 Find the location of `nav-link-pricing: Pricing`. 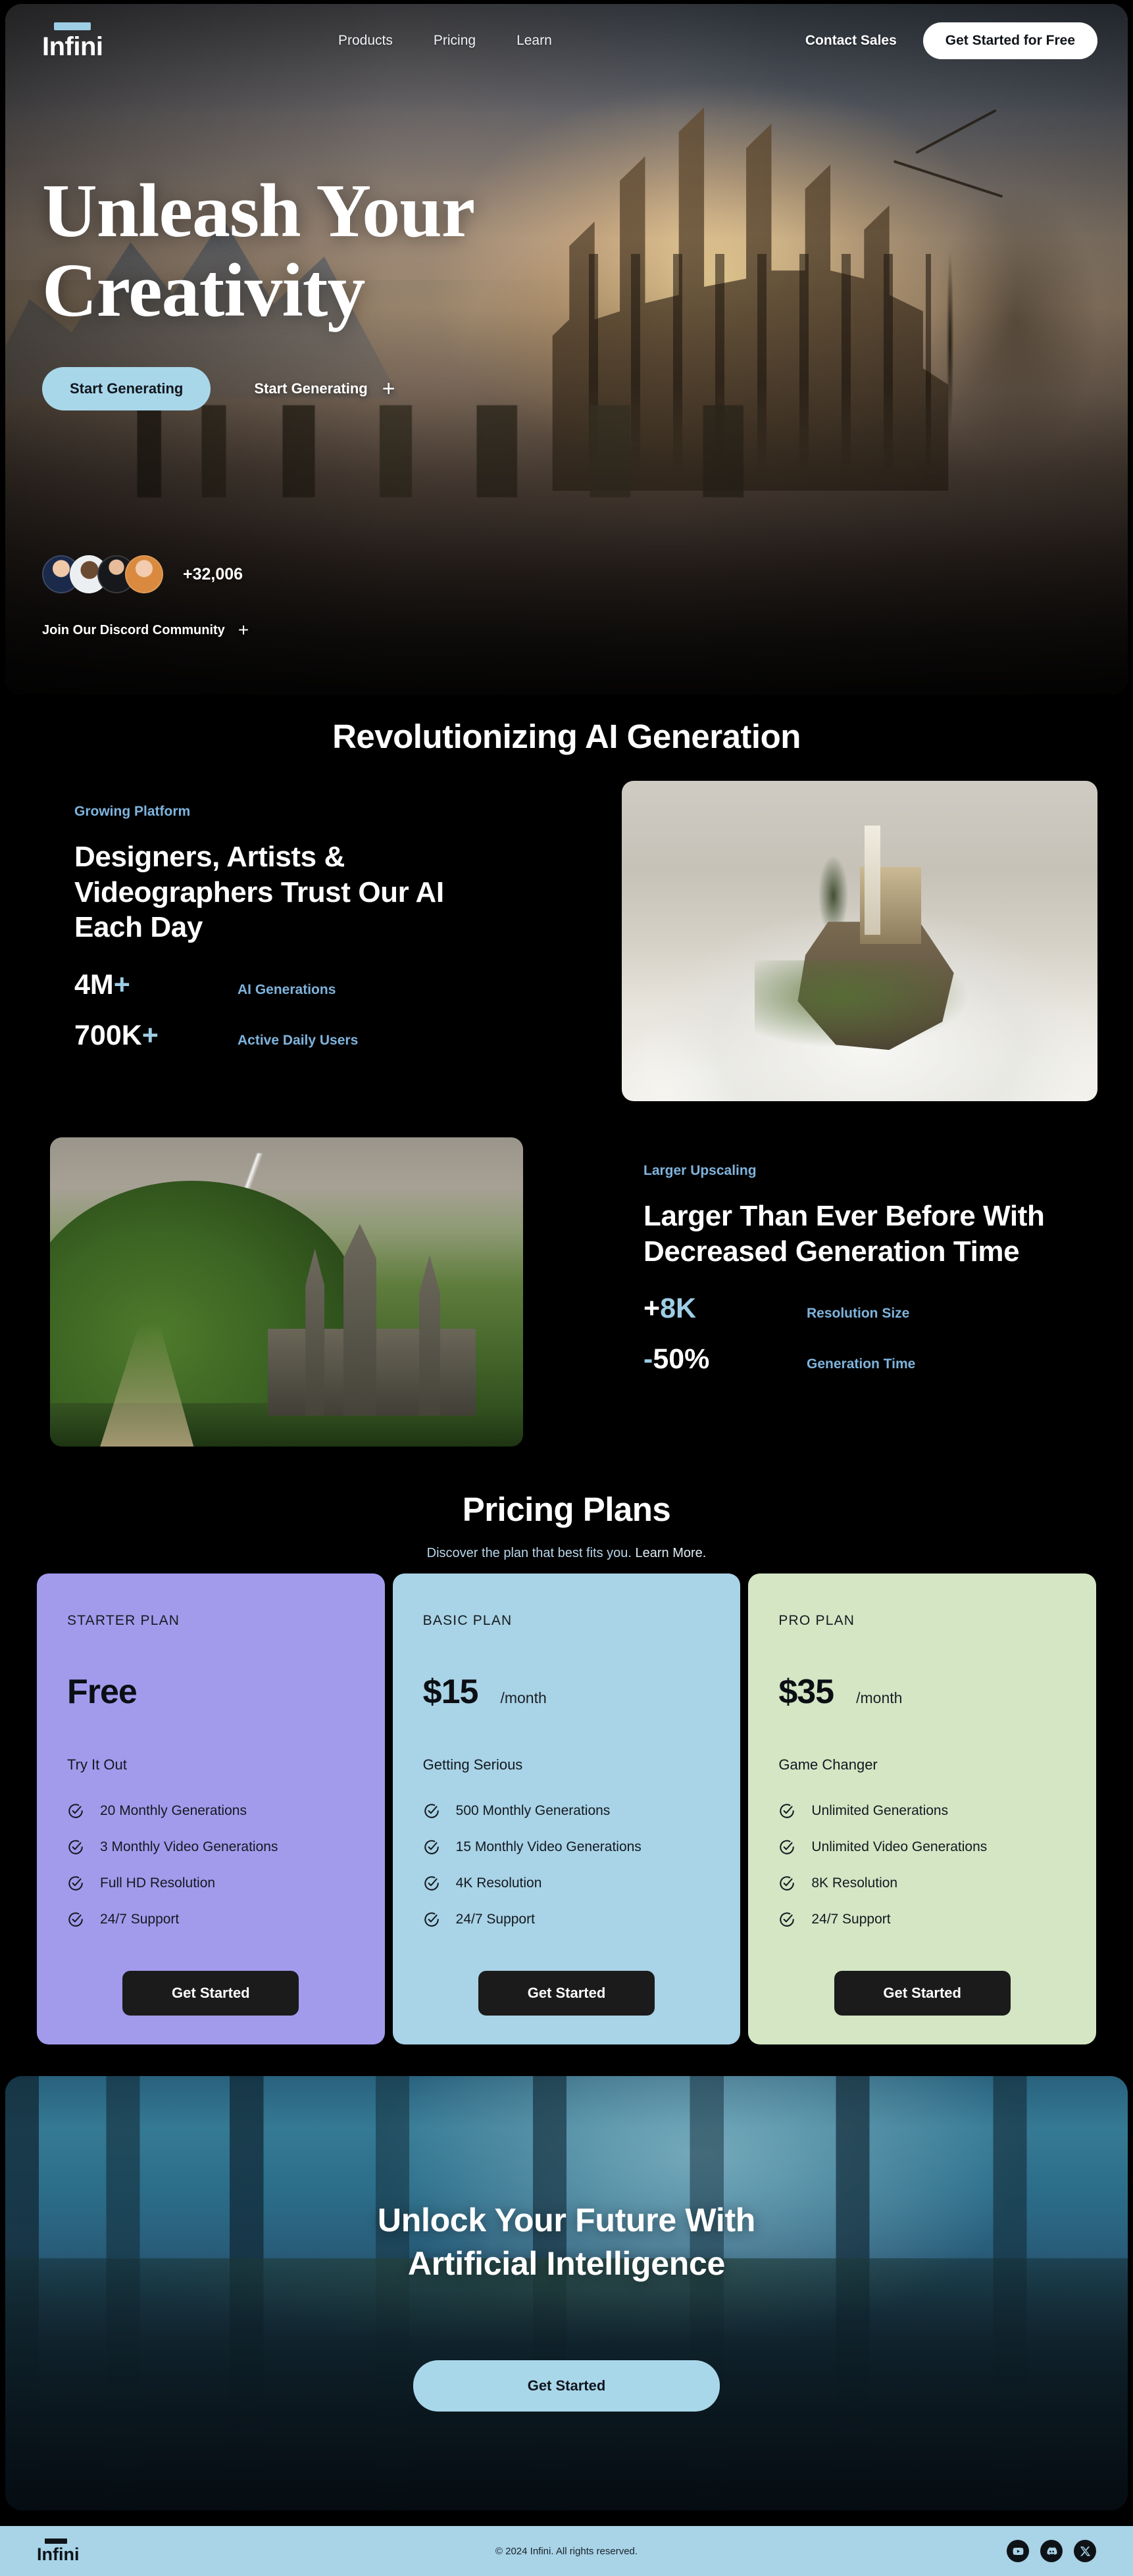

nav-link-pricing: Pricing is located at coordinates (455, 41).